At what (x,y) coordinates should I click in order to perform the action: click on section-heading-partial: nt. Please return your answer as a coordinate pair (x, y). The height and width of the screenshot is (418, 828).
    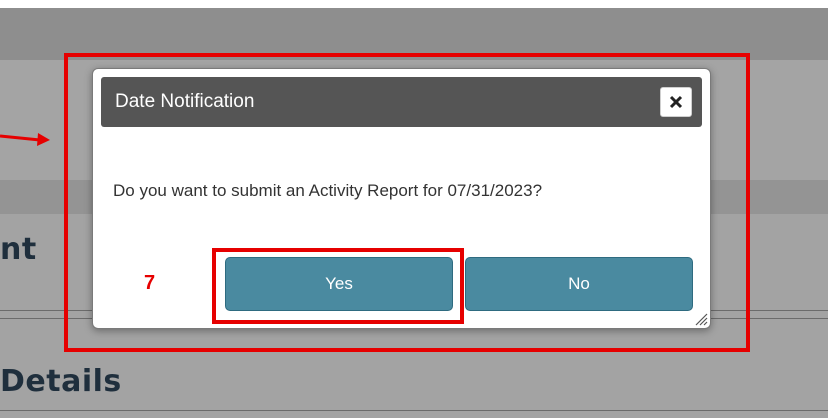
    Looking at the image, I should click on (18, 249).